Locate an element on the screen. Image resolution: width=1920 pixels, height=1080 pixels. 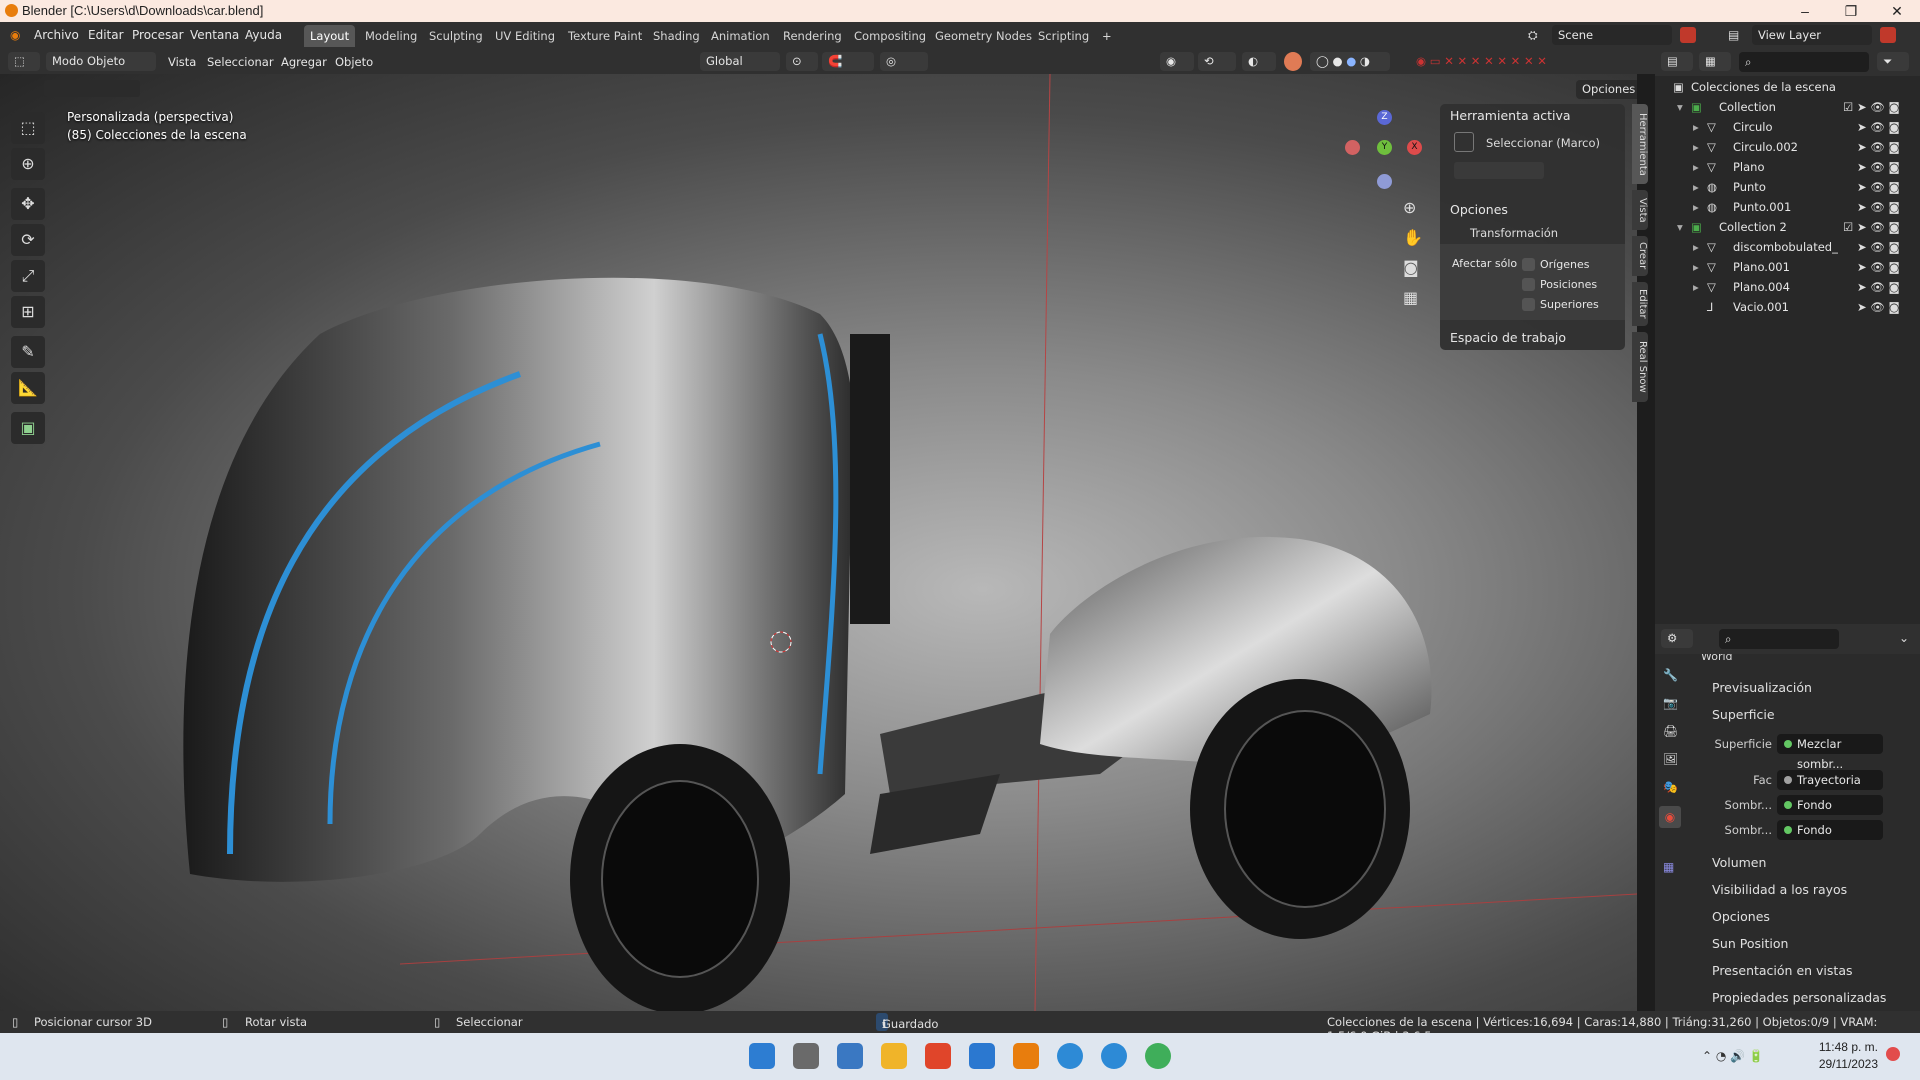
checkbox-positions is located at coordinates (1528, 284).